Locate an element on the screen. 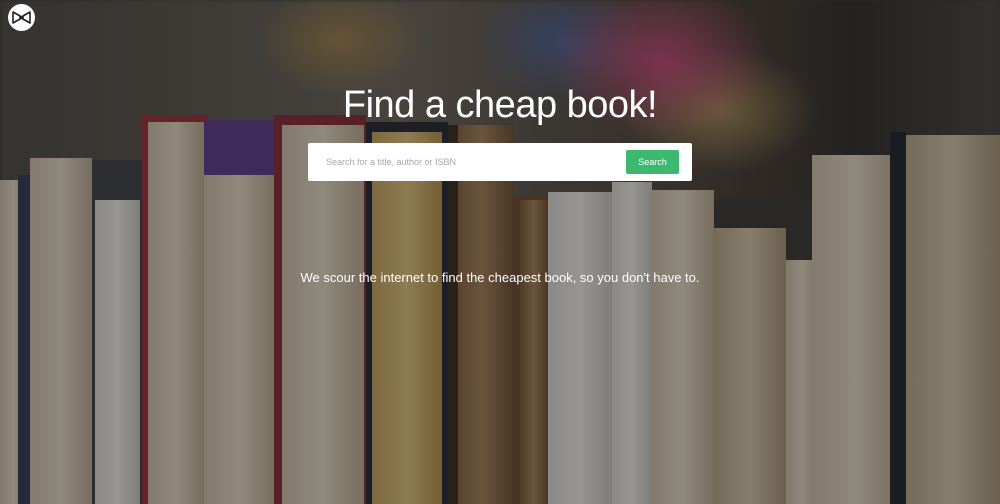  site-logo is located at coordinates (21, 17).